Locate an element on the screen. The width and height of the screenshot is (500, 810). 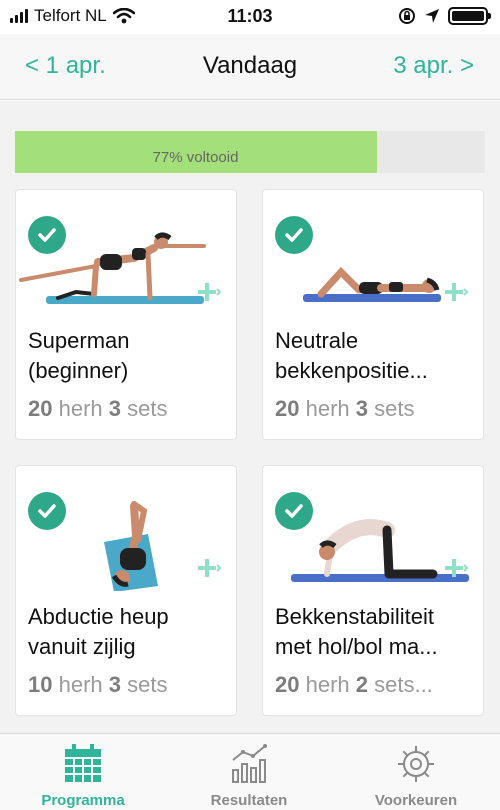
rotation-lock-icon is located at coordinates (407, 16).